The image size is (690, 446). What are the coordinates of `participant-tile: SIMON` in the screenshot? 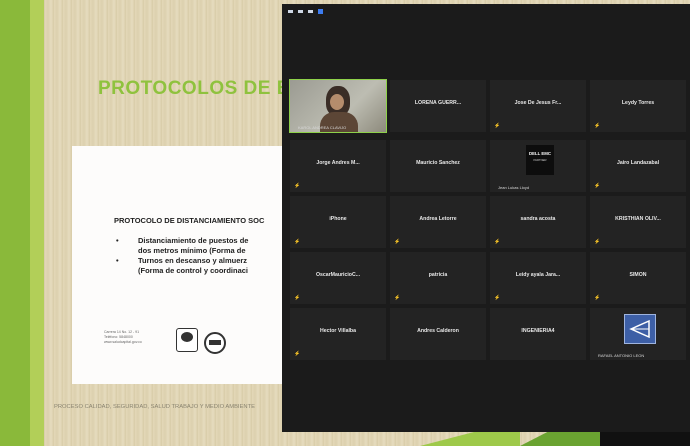 It's located at (638, 278).